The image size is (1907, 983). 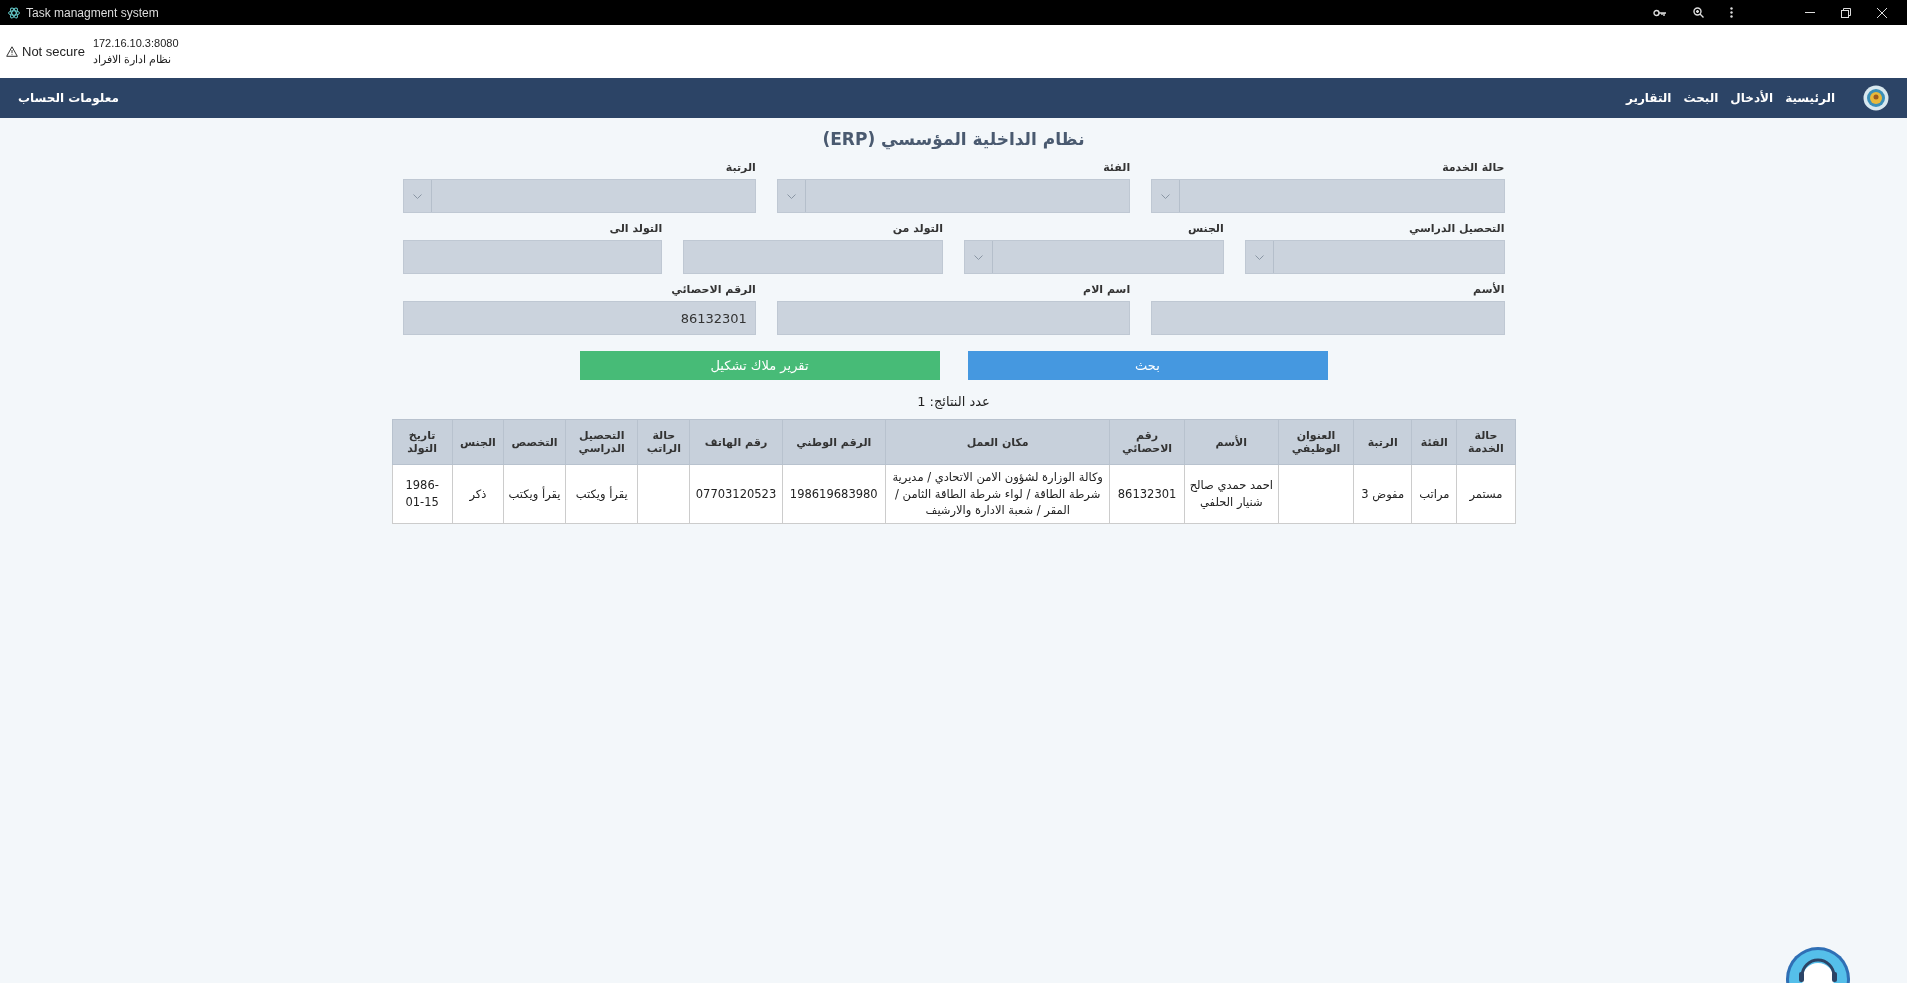 I want to click on nav-link: التقارير, so click(x=1648, y=98).